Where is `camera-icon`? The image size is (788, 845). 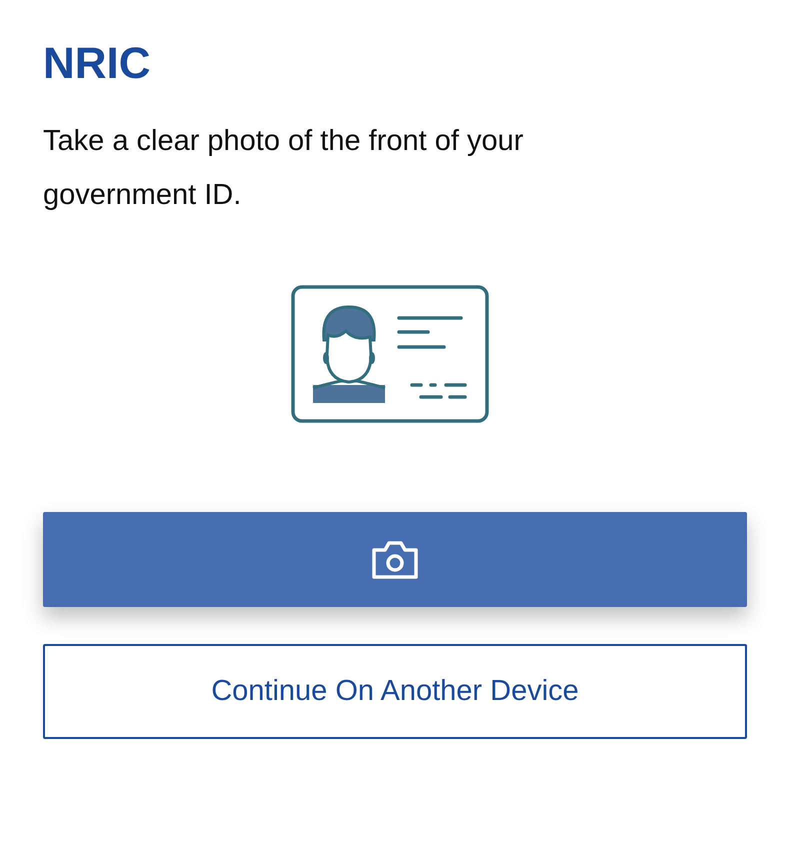 camera-icon is located at coordinates (395, 560).